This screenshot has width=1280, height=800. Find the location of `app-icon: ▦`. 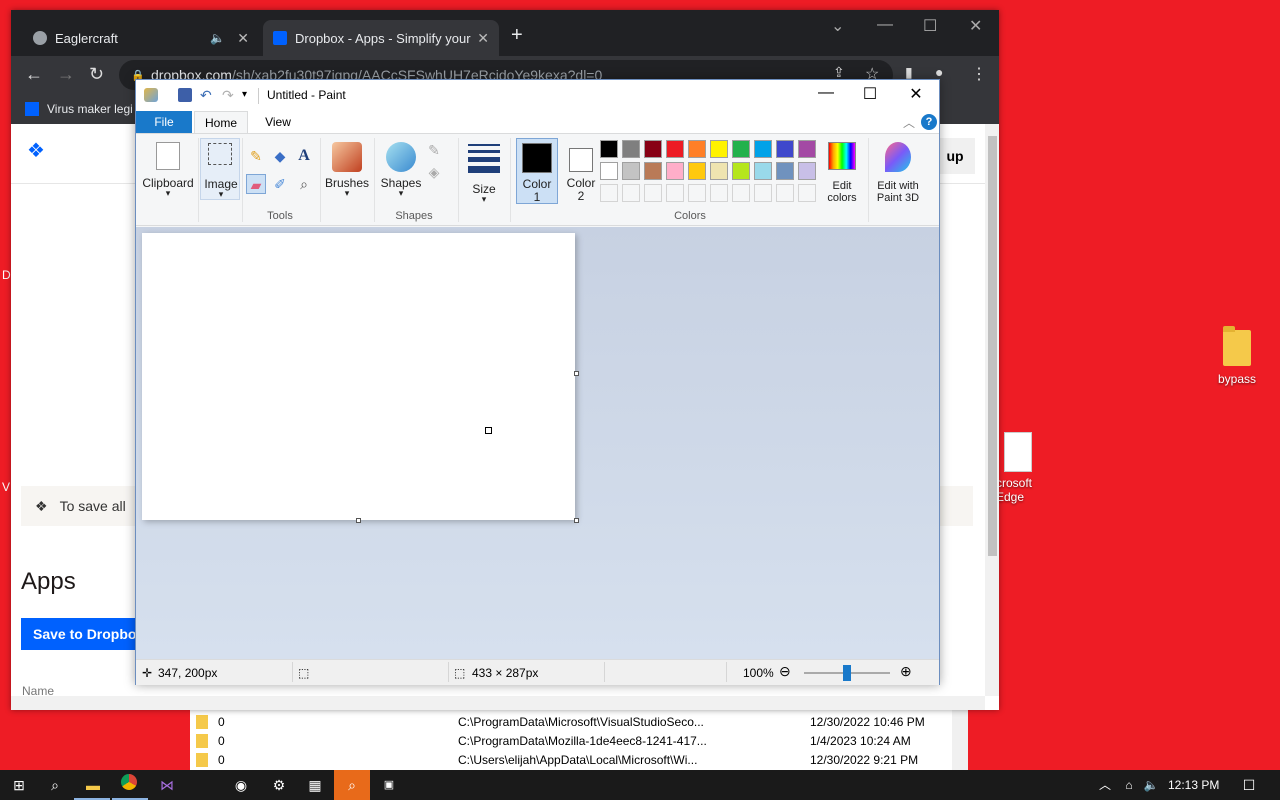

app-icon: ▦ is located at coordinates (315, 785).